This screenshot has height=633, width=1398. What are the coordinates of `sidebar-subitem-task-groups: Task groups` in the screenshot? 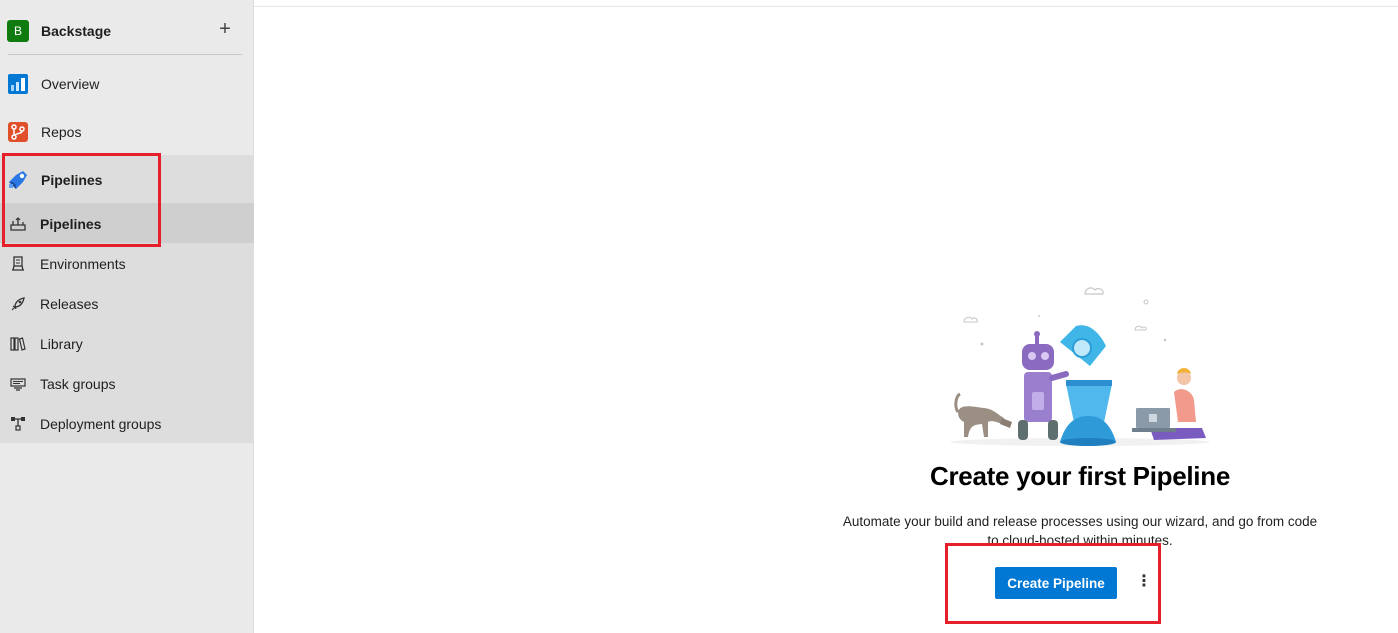 It's located at (127, 384).